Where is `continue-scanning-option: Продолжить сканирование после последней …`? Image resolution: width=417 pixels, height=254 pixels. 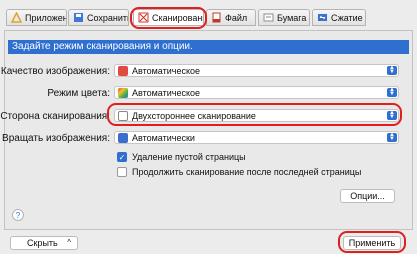
continue-scanning-option: Продолжить сканирование после последней … is located at coordinates (239, 172).